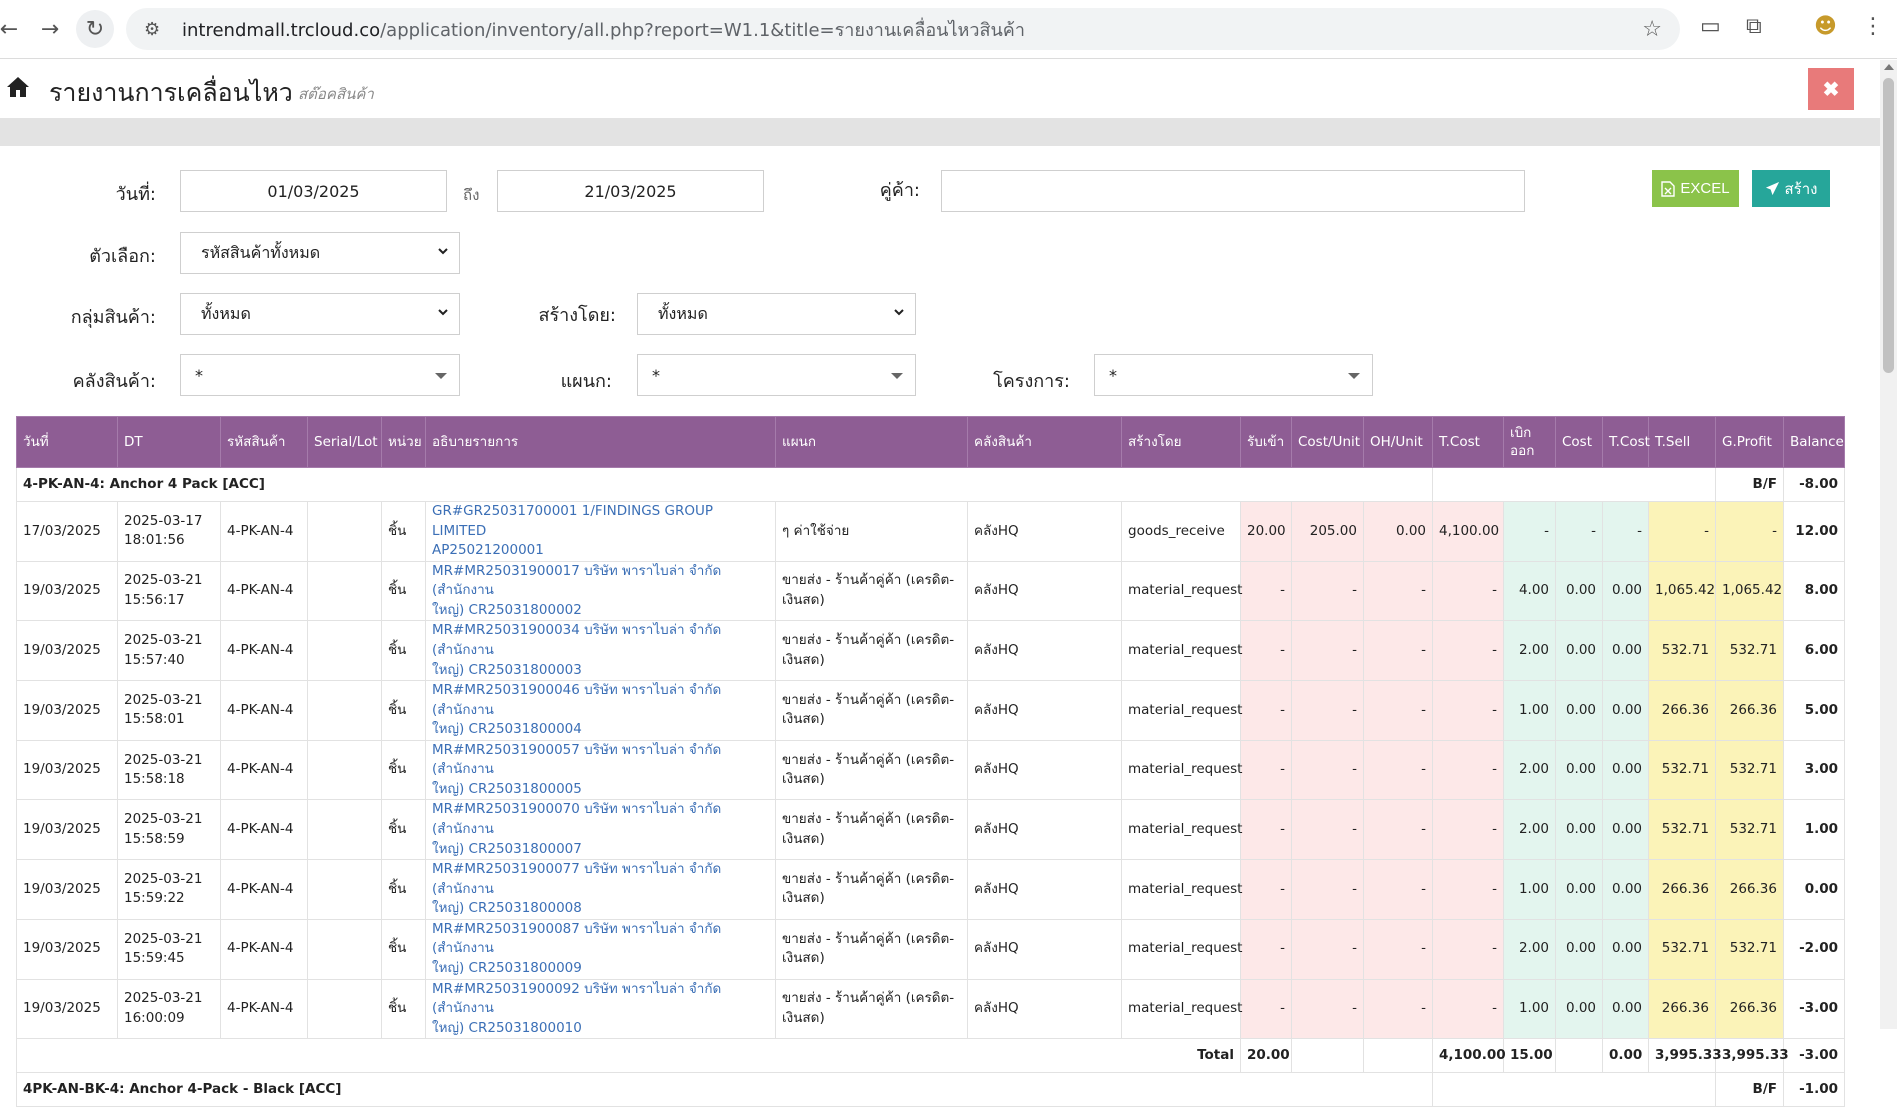 The height and width of the screenshot is (1107, 1897). I want to click on page-title: รายงานการเคลื่อนไหว, so click(171, 92).